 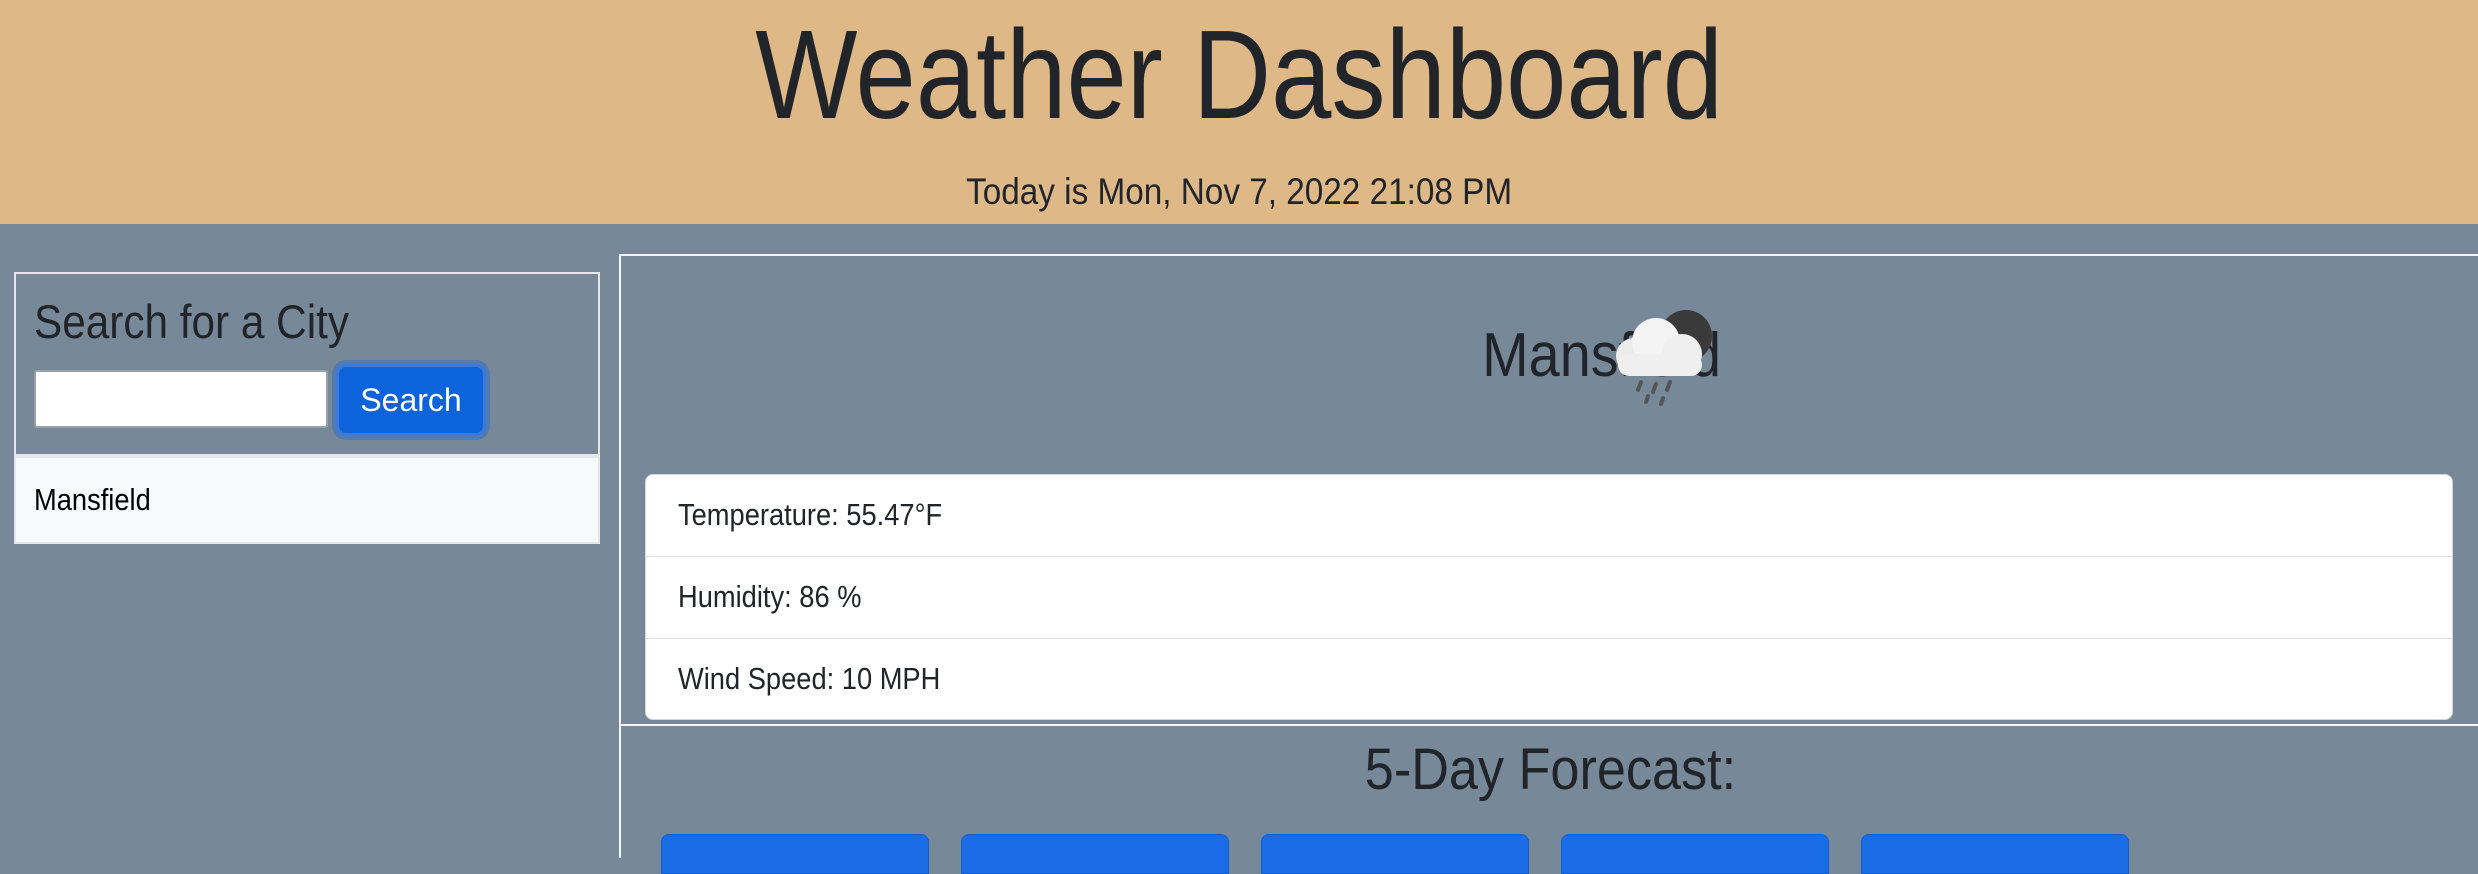 What do you see at coordinates (1549, 679) in the screenshot?
I see `wind-speed-row: Wind Speed: 10 MPH` at bounding box center [1549, 679].